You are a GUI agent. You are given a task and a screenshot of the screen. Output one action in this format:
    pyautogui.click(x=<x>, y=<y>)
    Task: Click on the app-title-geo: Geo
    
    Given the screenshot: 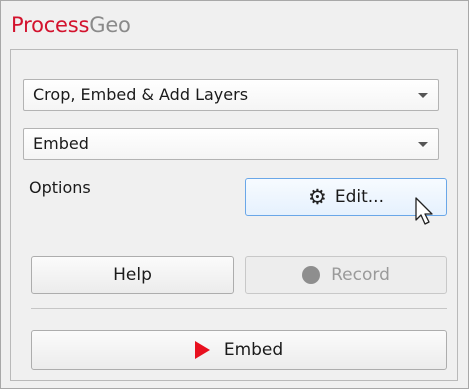 What is the action you would take?
    pyautogui.click(x=110, y=25)
    